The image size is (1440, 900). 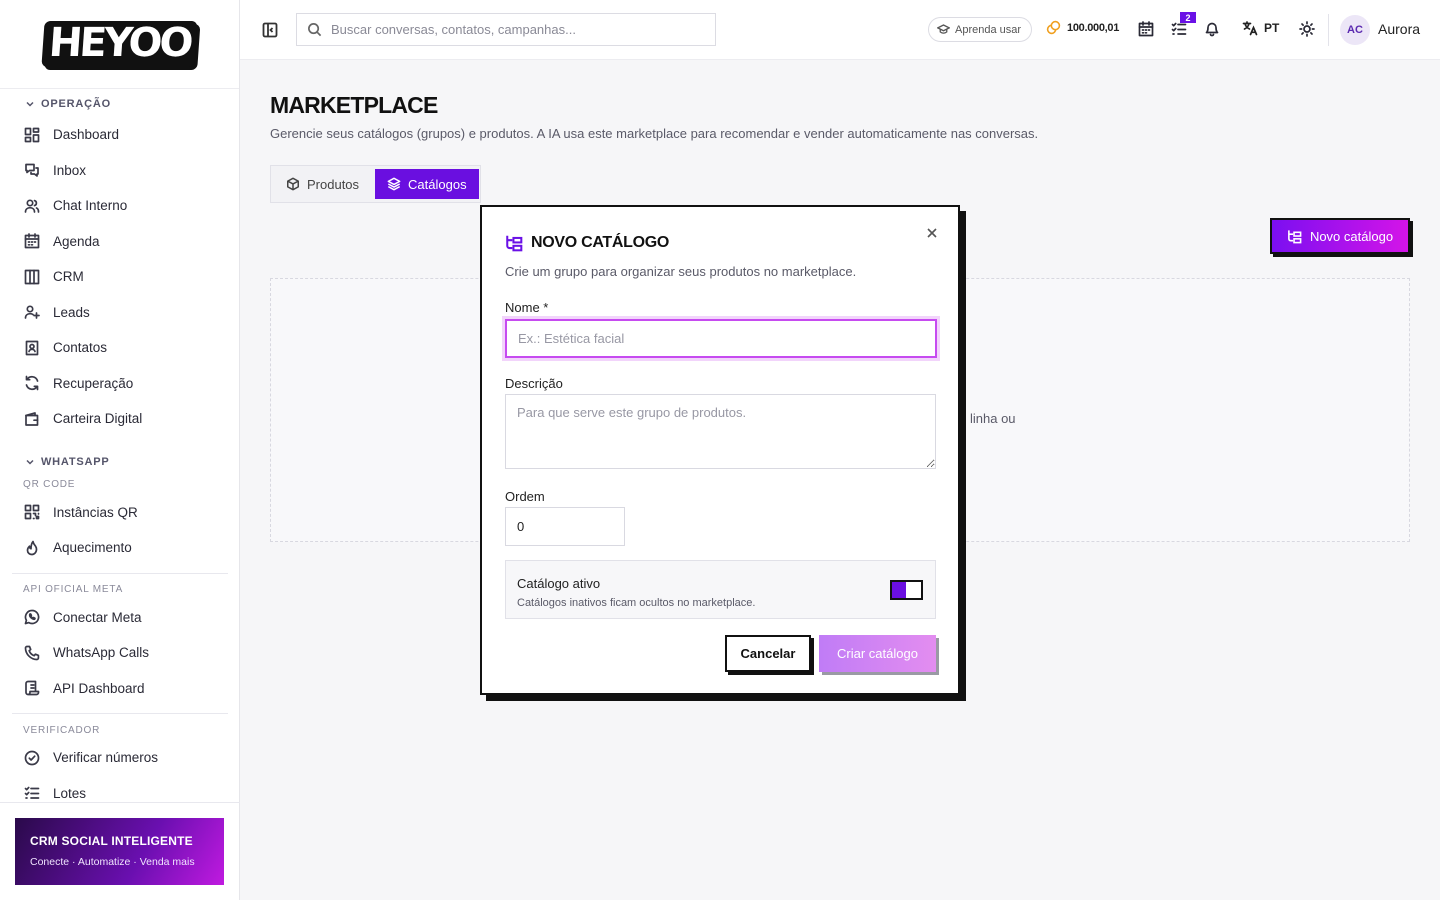 What do you see at coordinates (101, 653) in the screenshot?
I see `sidebar-item-label: WhatsApp Calls` at bounding box center [101, 653].